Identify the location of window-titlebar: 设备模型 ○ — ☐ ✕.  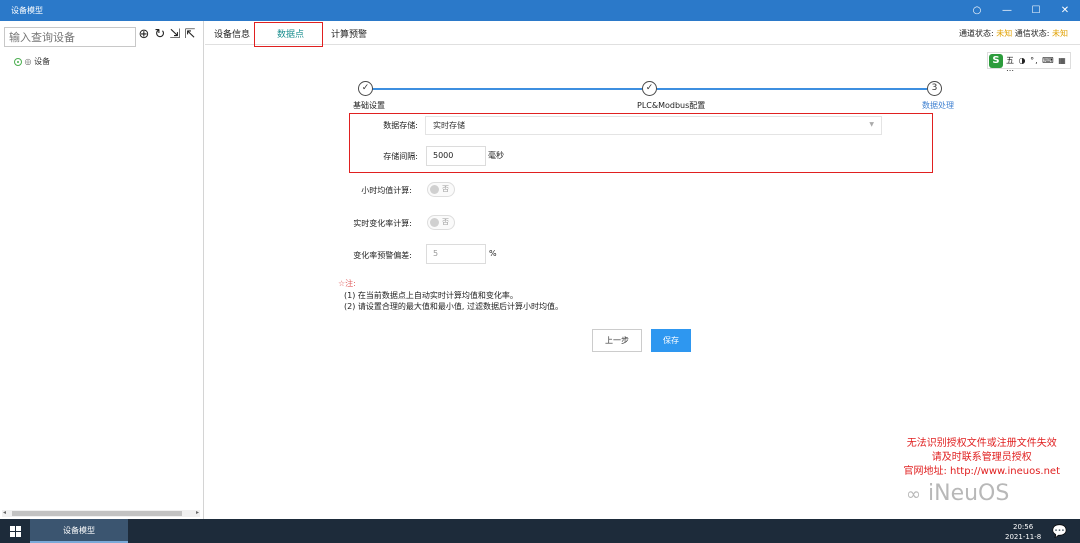
(540, 10).